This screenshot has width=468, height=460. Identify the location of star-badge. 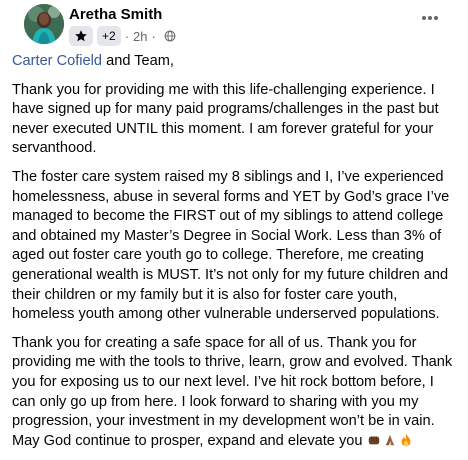
(81, 36).